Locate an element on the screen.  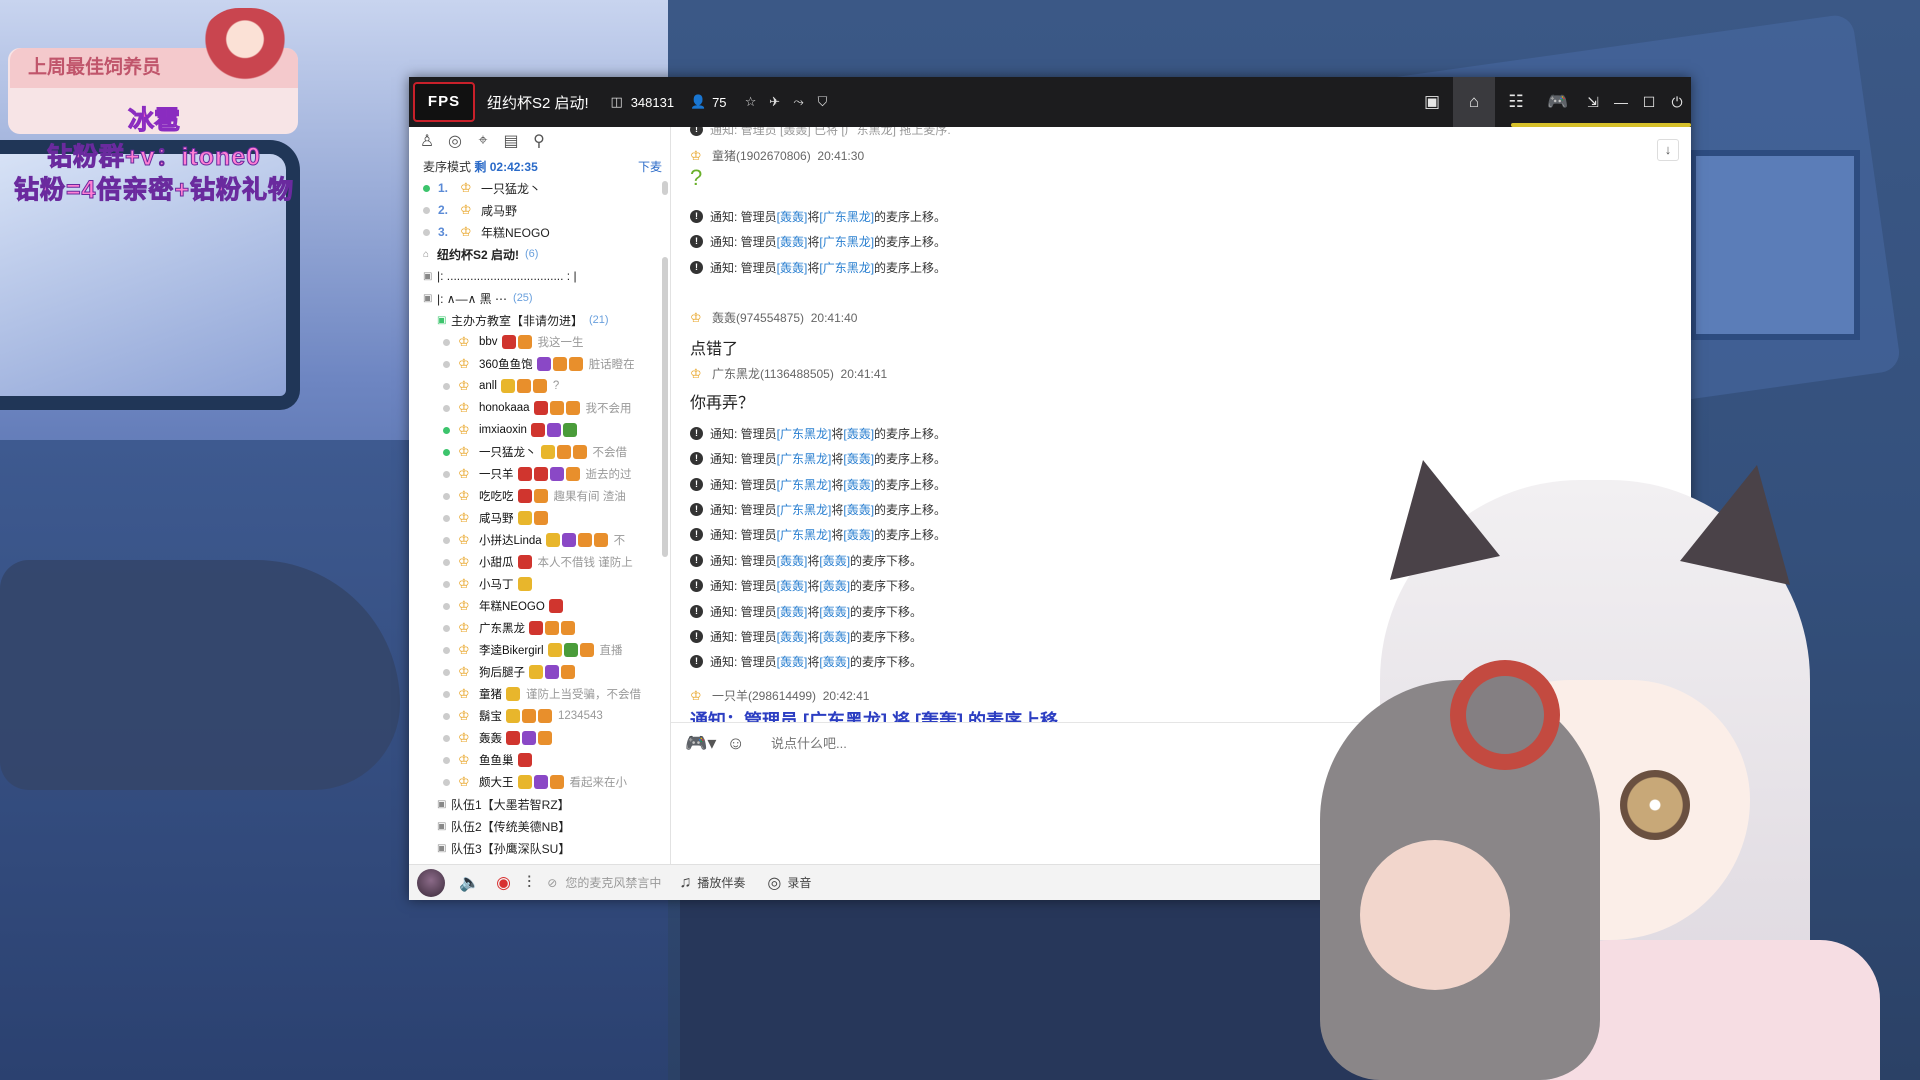
video-button: ▣ is located at coordinates (1432, 102).